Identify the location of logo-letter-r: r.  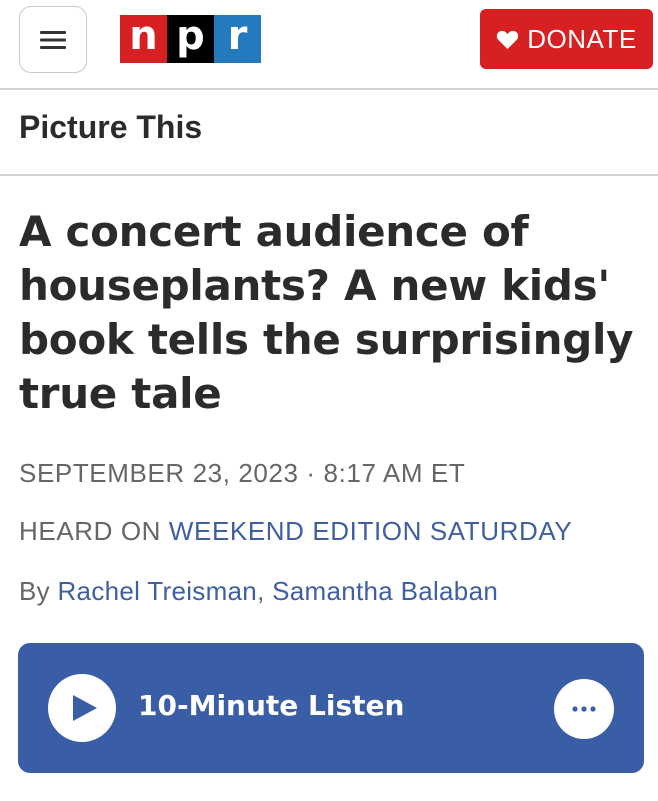
(237, 39).